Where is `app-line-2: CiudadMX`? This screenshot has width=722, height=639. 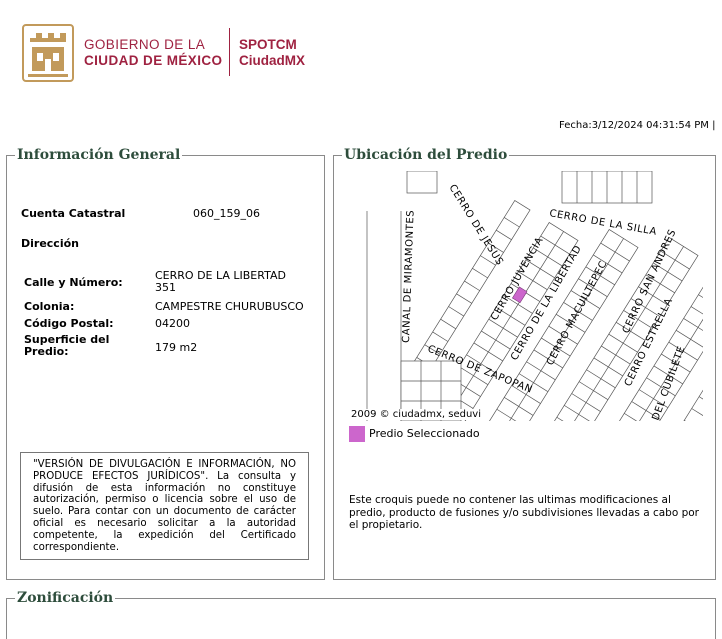
app-line-2: CiudadMX is located at coordinates (272, 60).